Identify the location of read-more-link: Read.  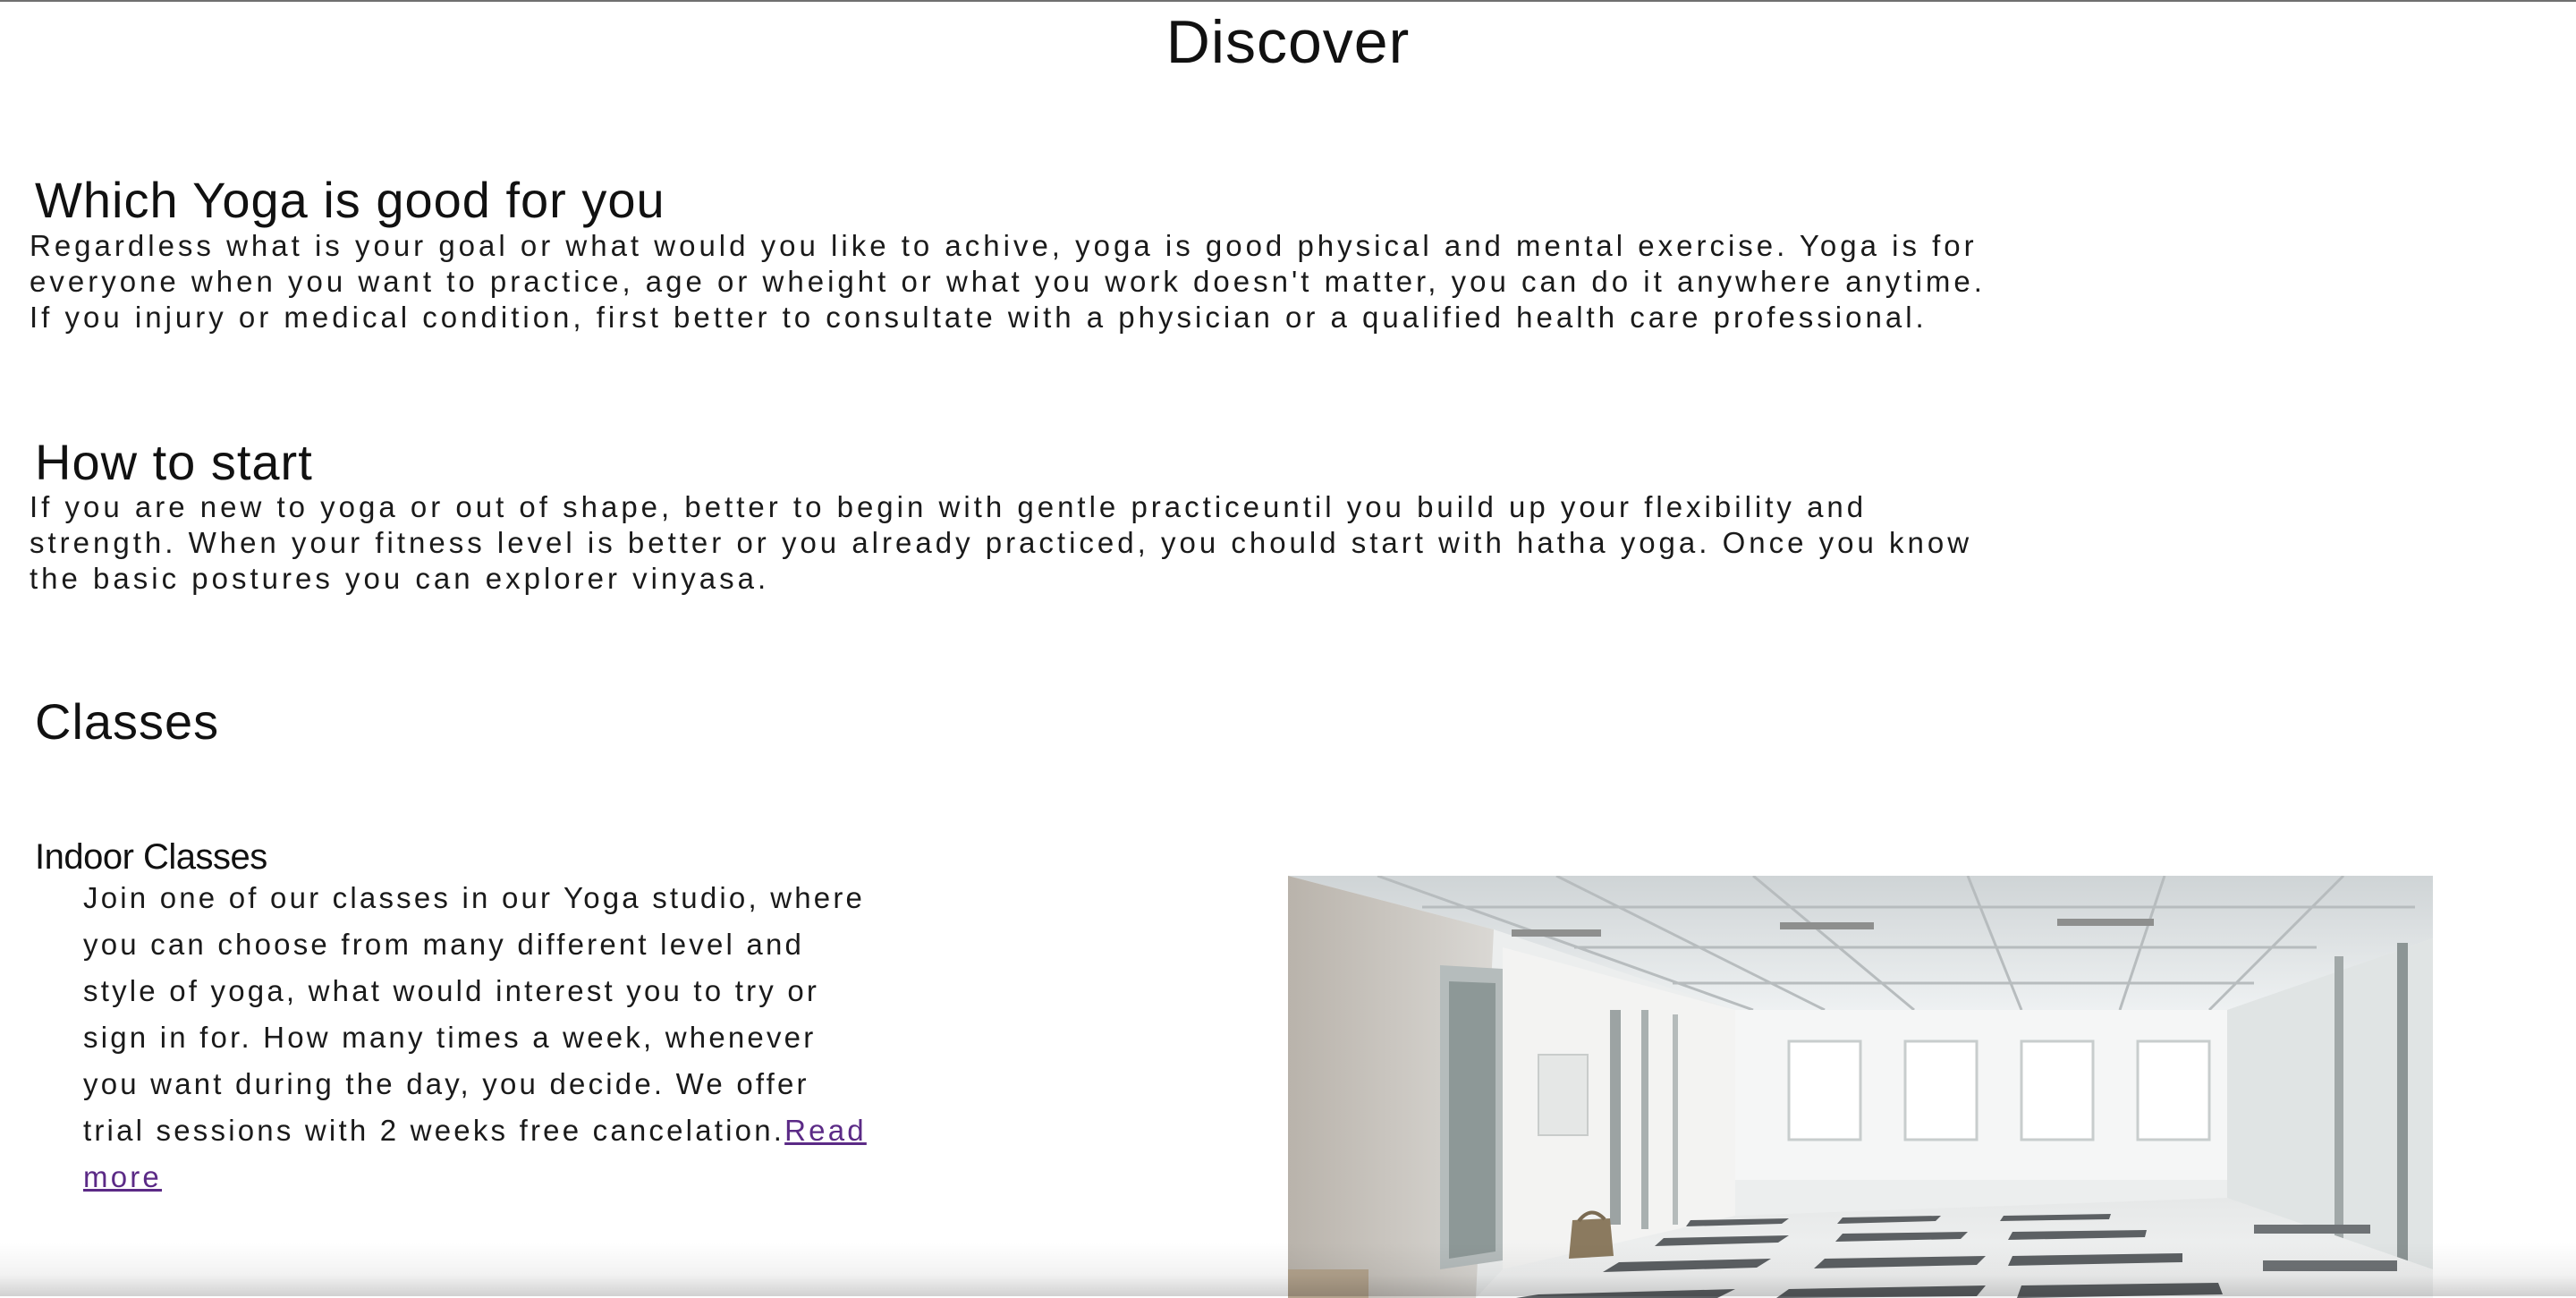
(825, 1130).